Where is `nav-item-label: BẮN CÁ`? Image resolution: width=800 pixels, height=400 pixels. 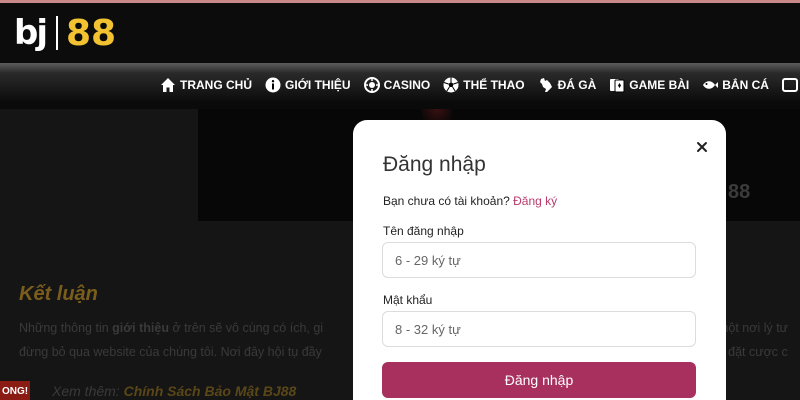
nav-item-label: BẮN CÁ is located at coordinates (745, 85).